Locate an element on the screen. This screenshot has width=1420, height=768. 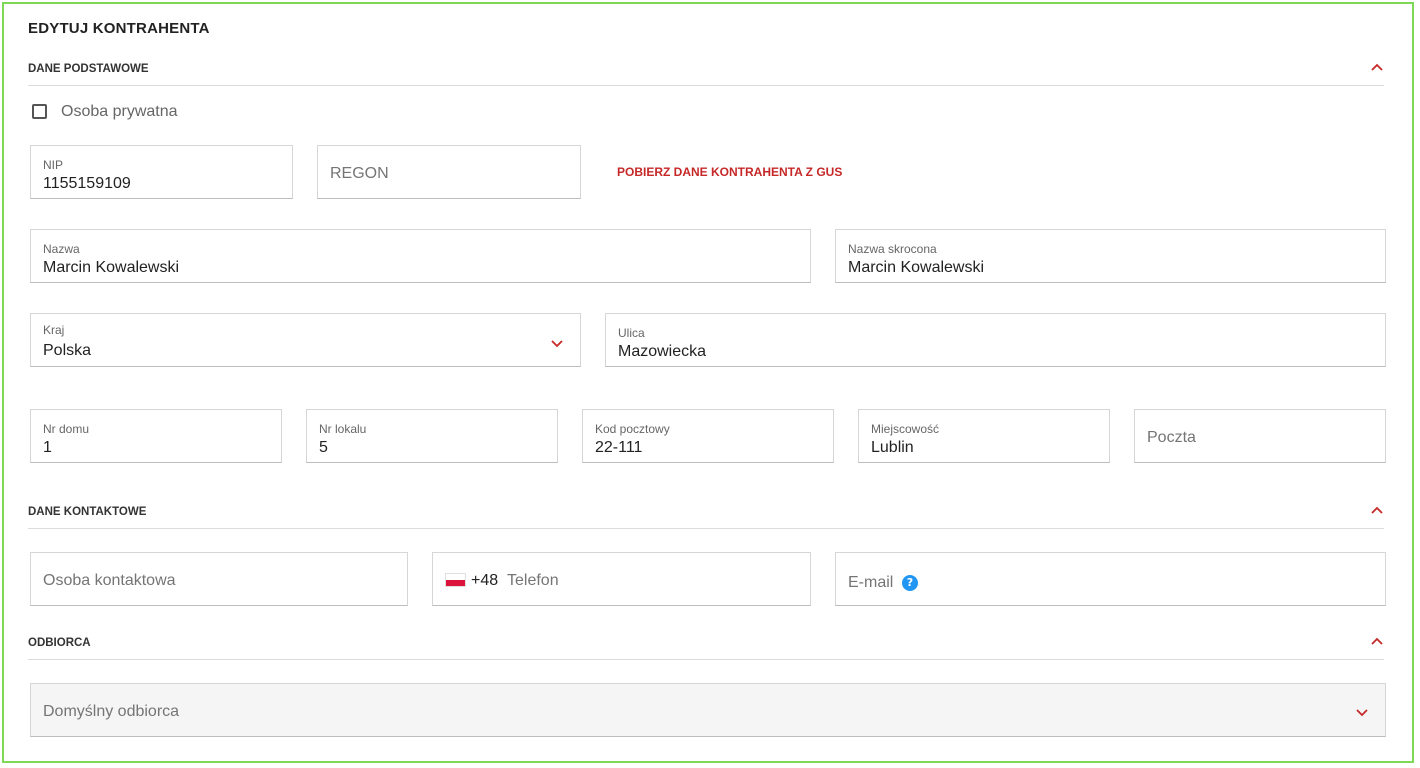
nip-label: NIP is located at coordinates (53, 165).